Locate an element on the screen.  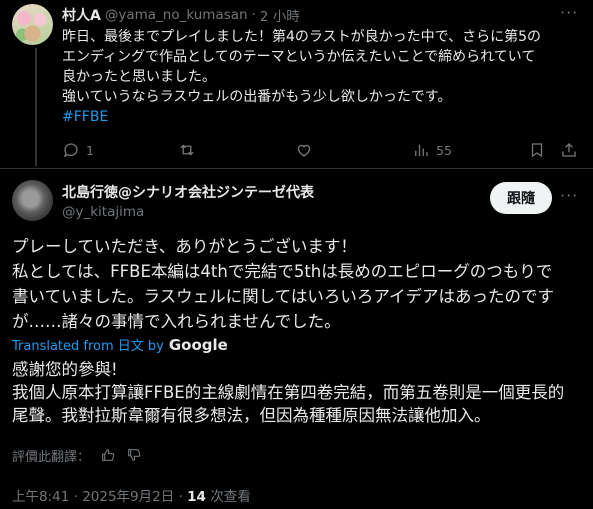
share-icon is located at coordinates (569, 150).